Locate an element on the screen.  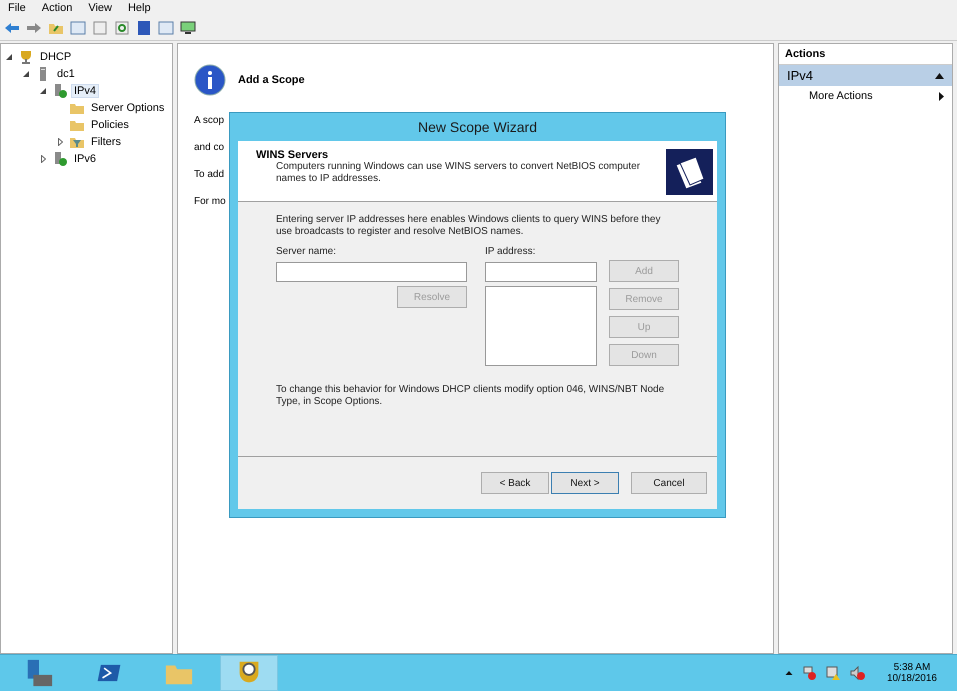
paragraph: To add is located at coordinates (209, 175).